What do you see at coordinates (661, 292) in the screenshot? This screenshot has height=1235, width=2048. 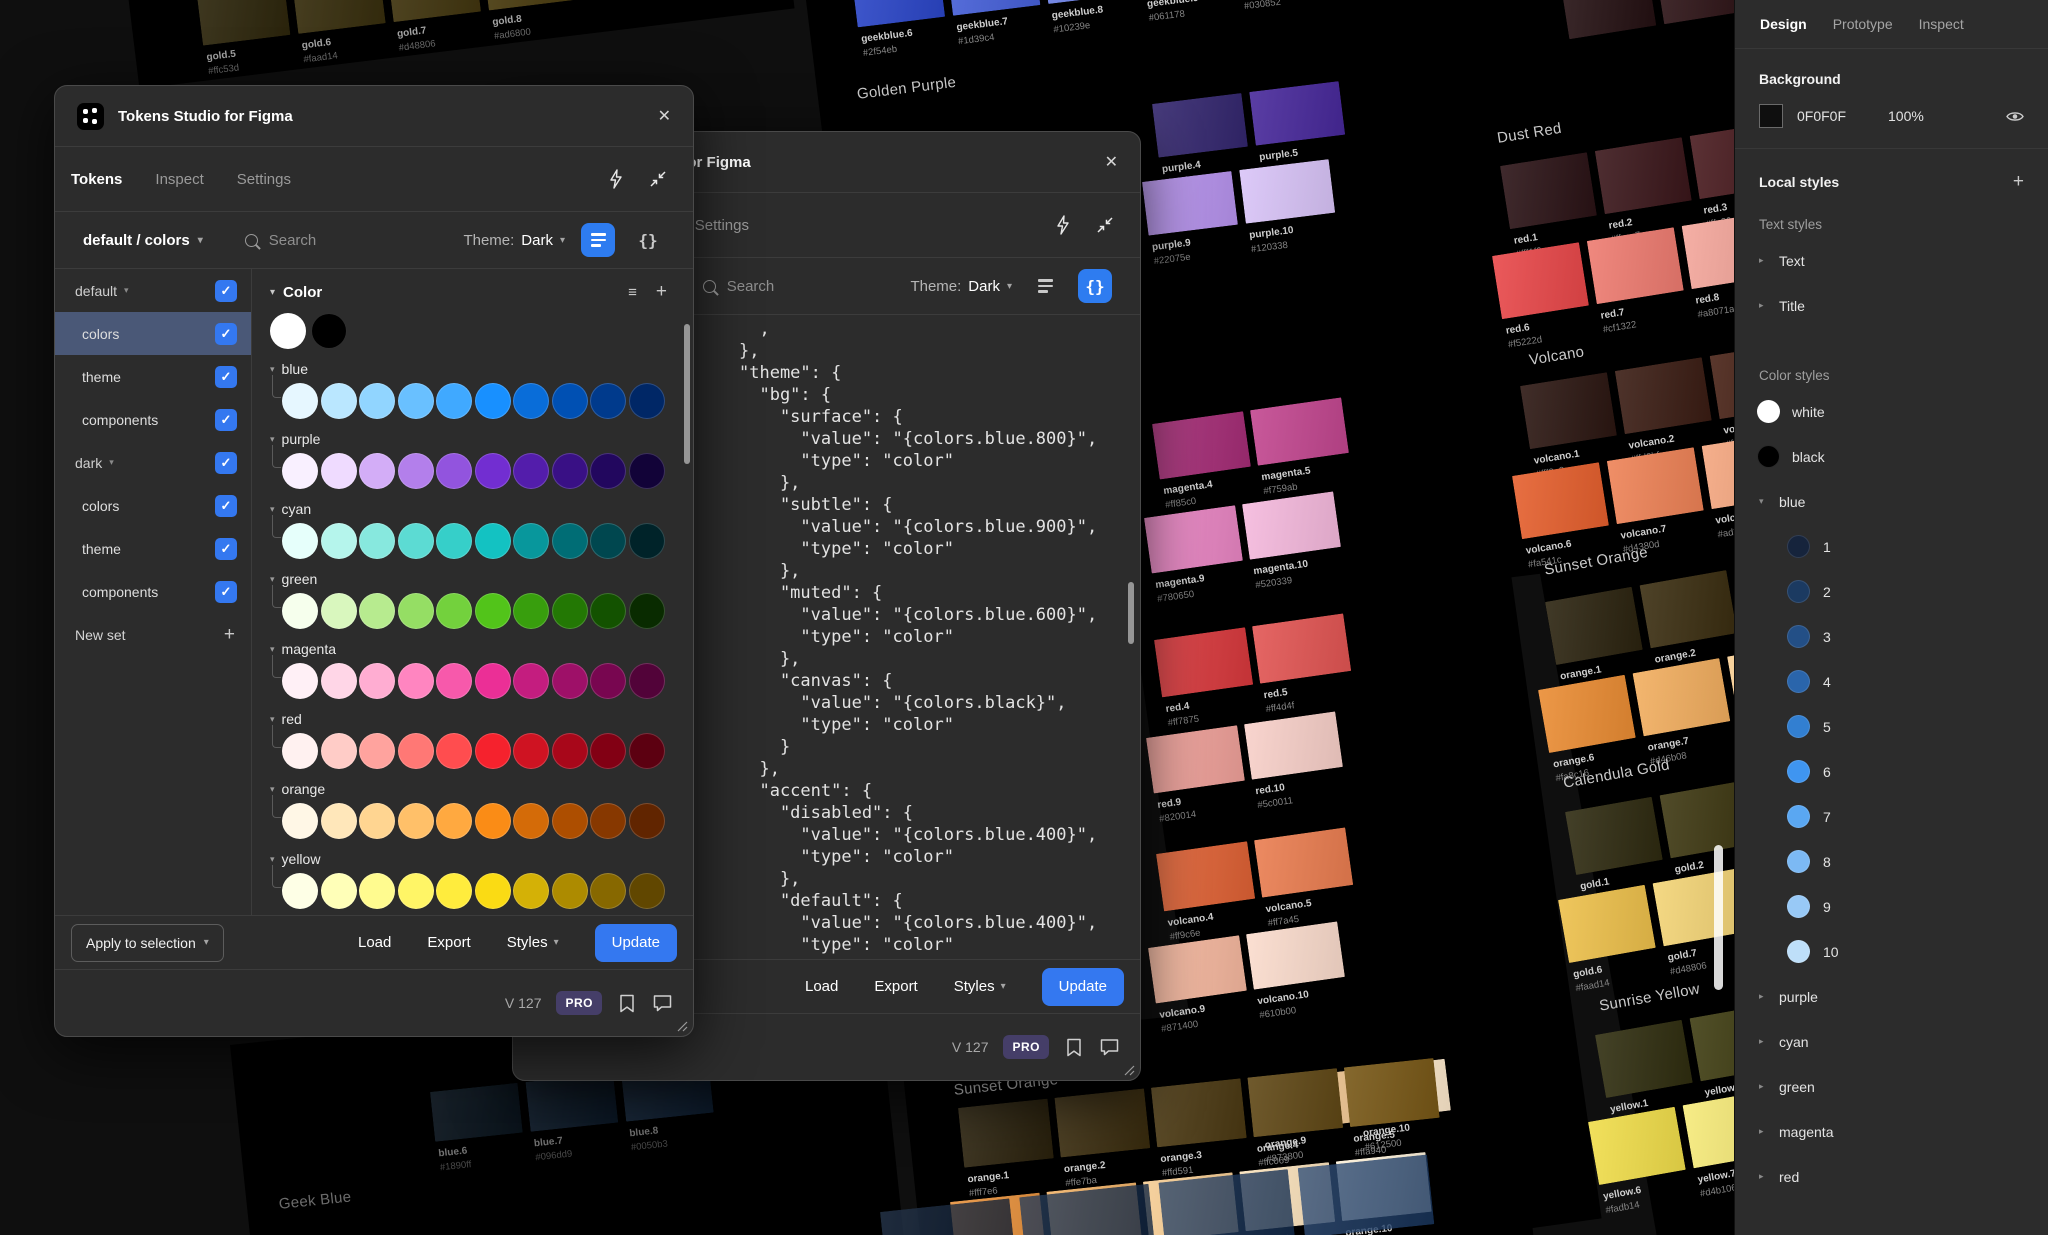 I see `add-token-button: +` at bounding box center [661, 292].